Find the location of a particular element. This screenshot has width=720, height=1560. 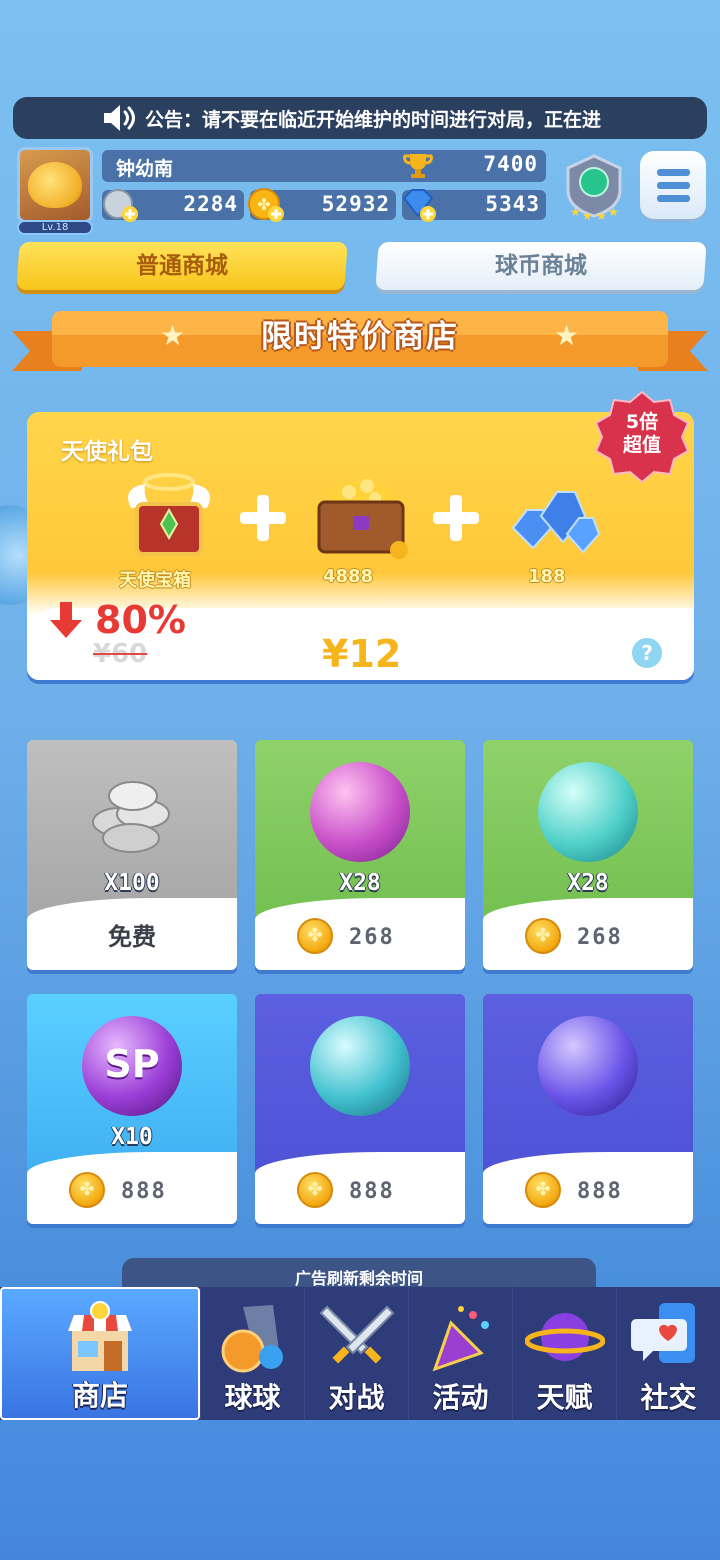

nav-item-shop: 商店 is located at coordinates (100, 1353).